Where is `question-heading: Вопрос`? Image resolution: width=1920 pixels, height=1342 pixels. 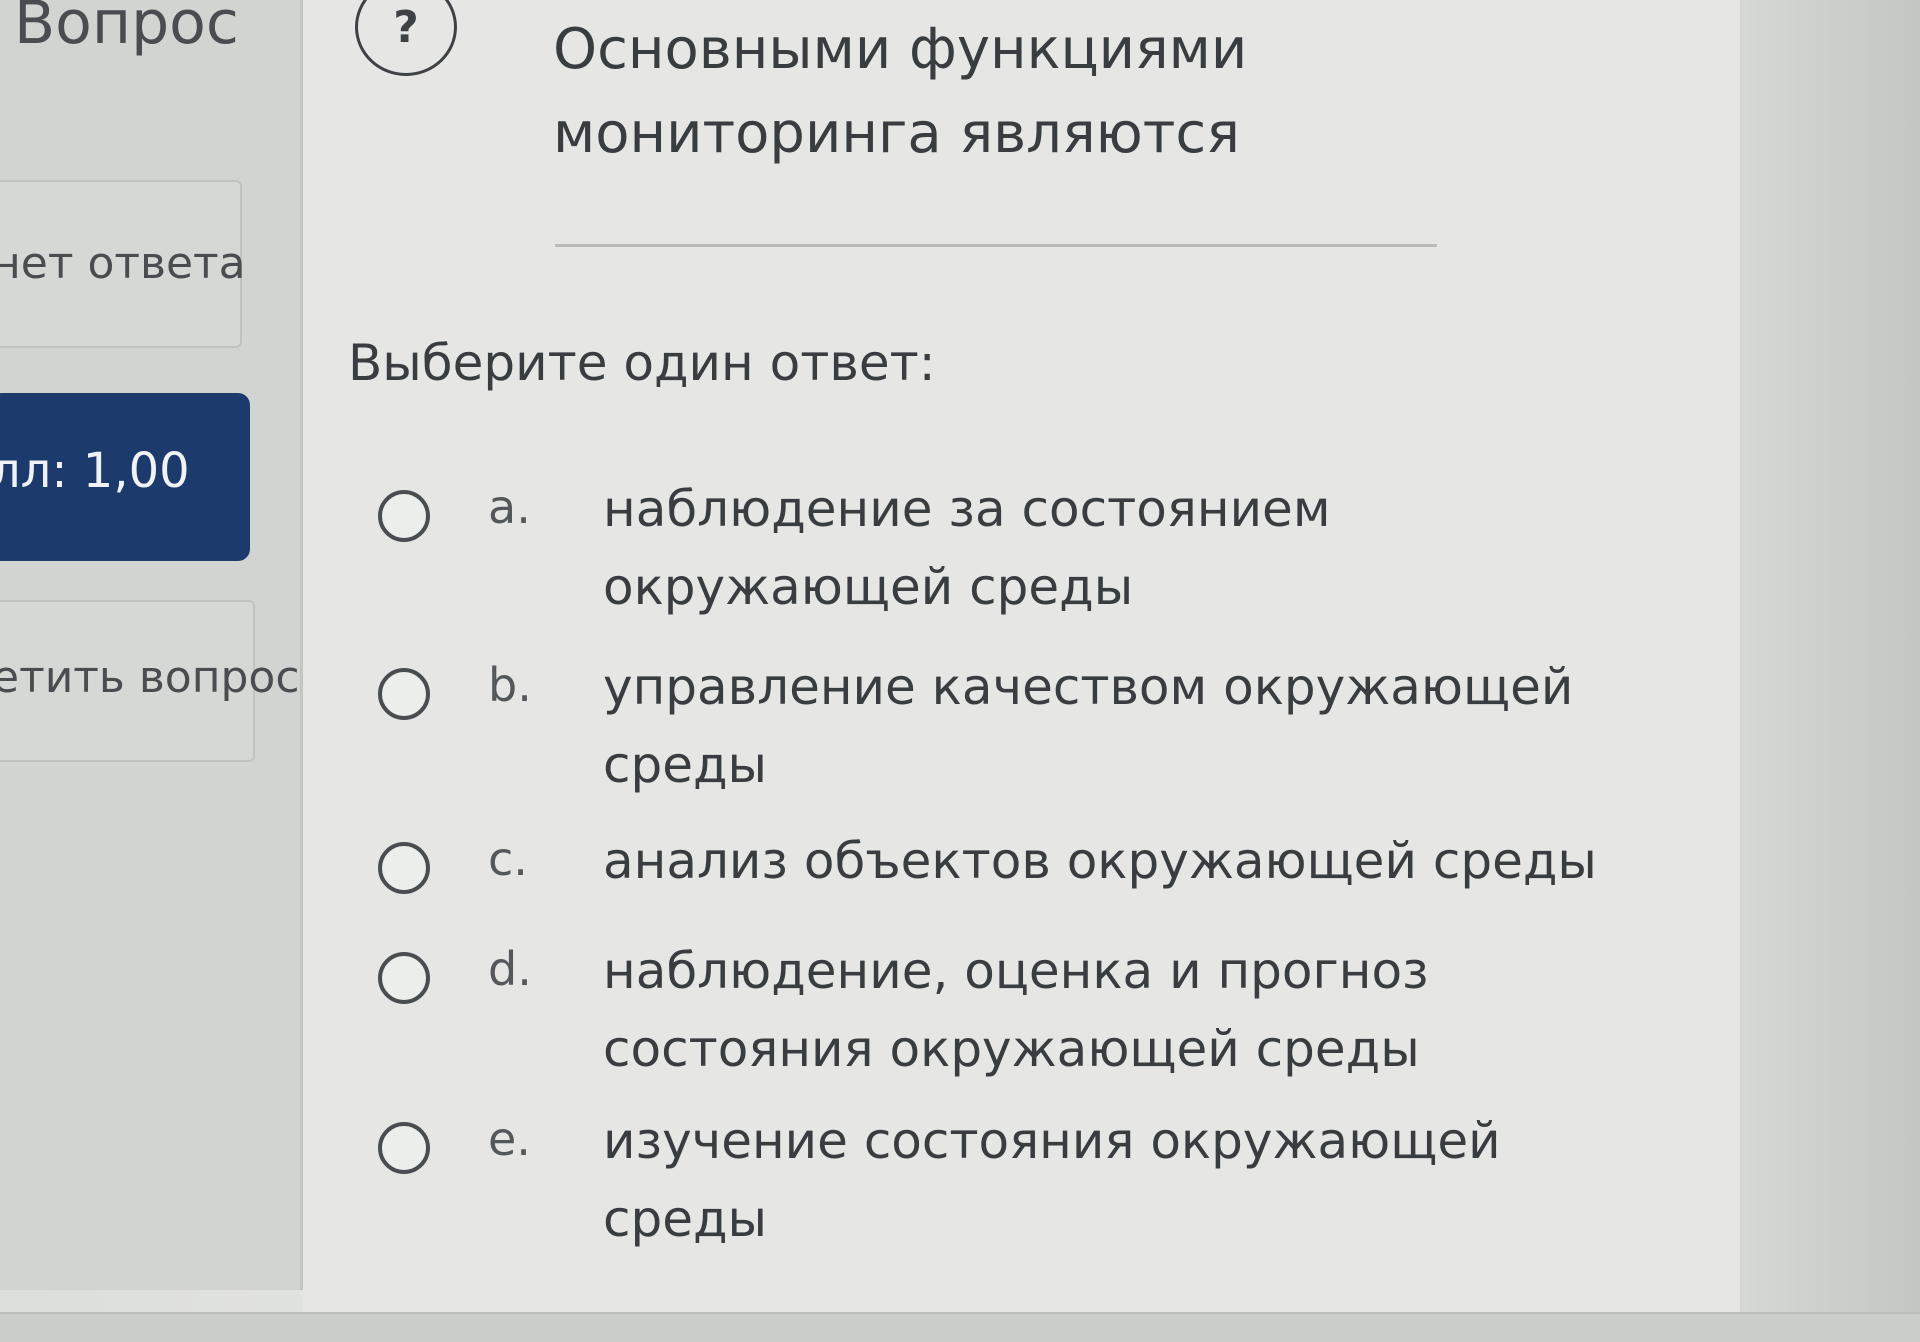
question-heading: Вопрос is located at coordinates (126, 29).